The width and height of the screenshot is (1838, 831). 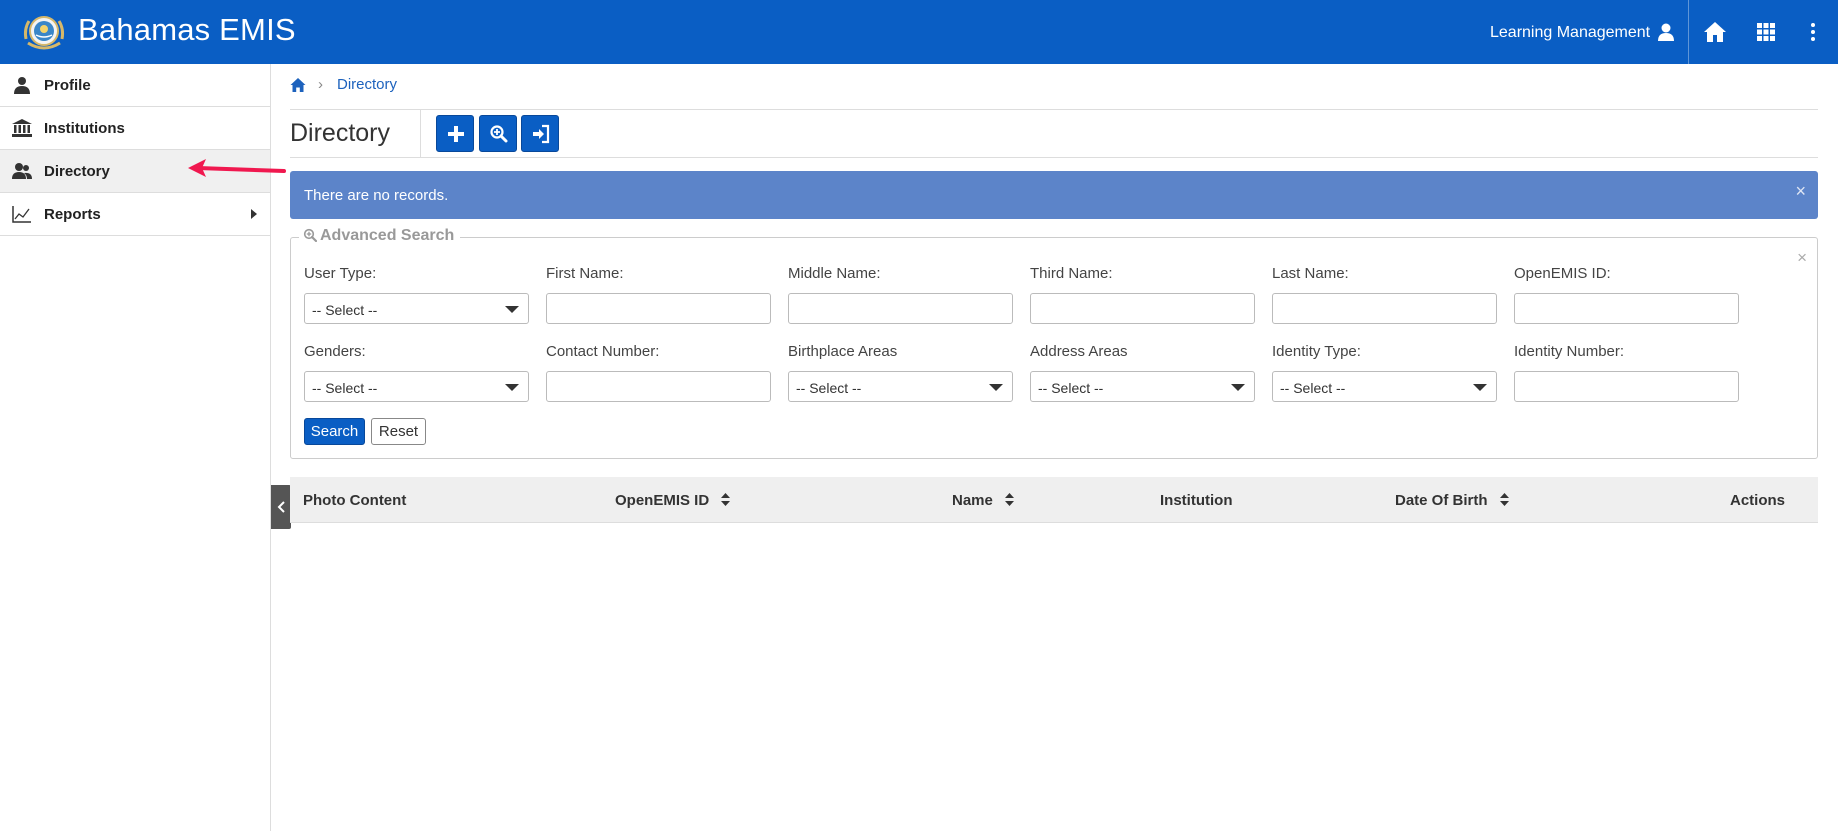 What do you see at coordinates (376, 195) in the screenshot?
I see `alert-message: There are no records.` at bounding box center [376, 195].